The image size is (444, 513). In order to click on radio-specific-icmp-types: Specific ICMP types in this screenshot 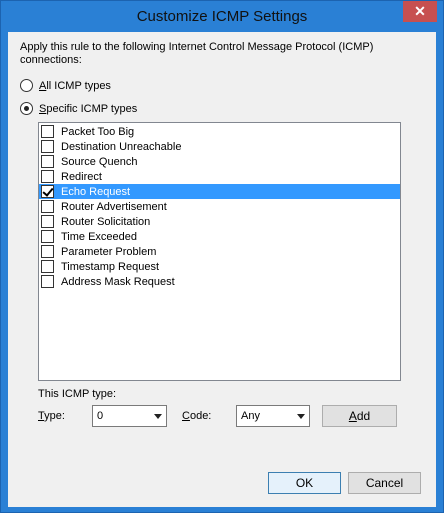, I will do `click(78, 108)`.